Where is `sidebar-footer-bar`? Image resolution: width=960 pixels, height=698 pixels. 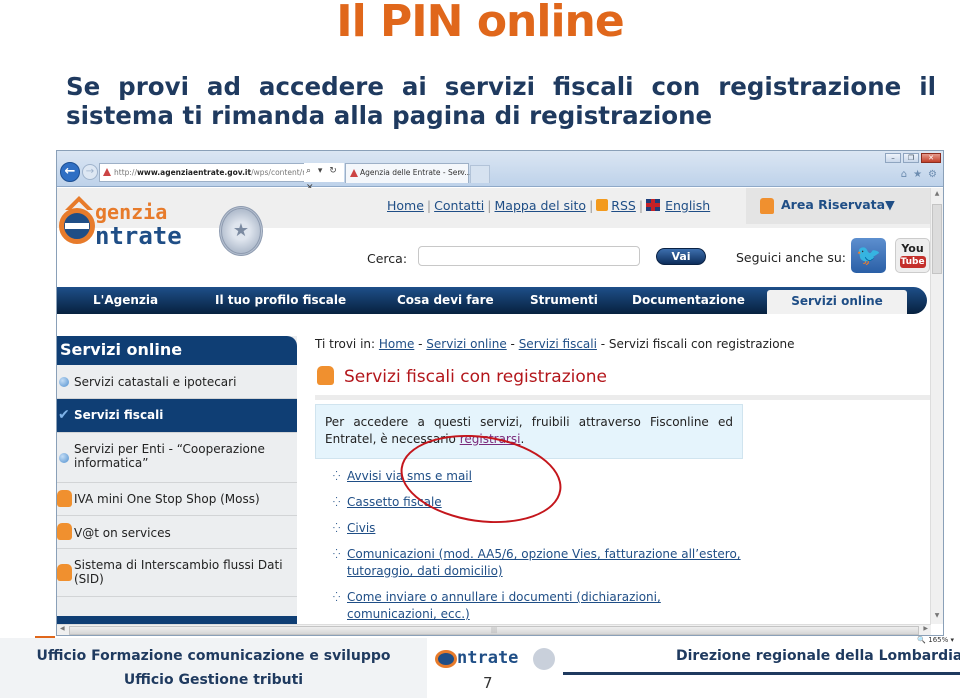 sidebar-footer-bar is located at coordinates (177, 620).